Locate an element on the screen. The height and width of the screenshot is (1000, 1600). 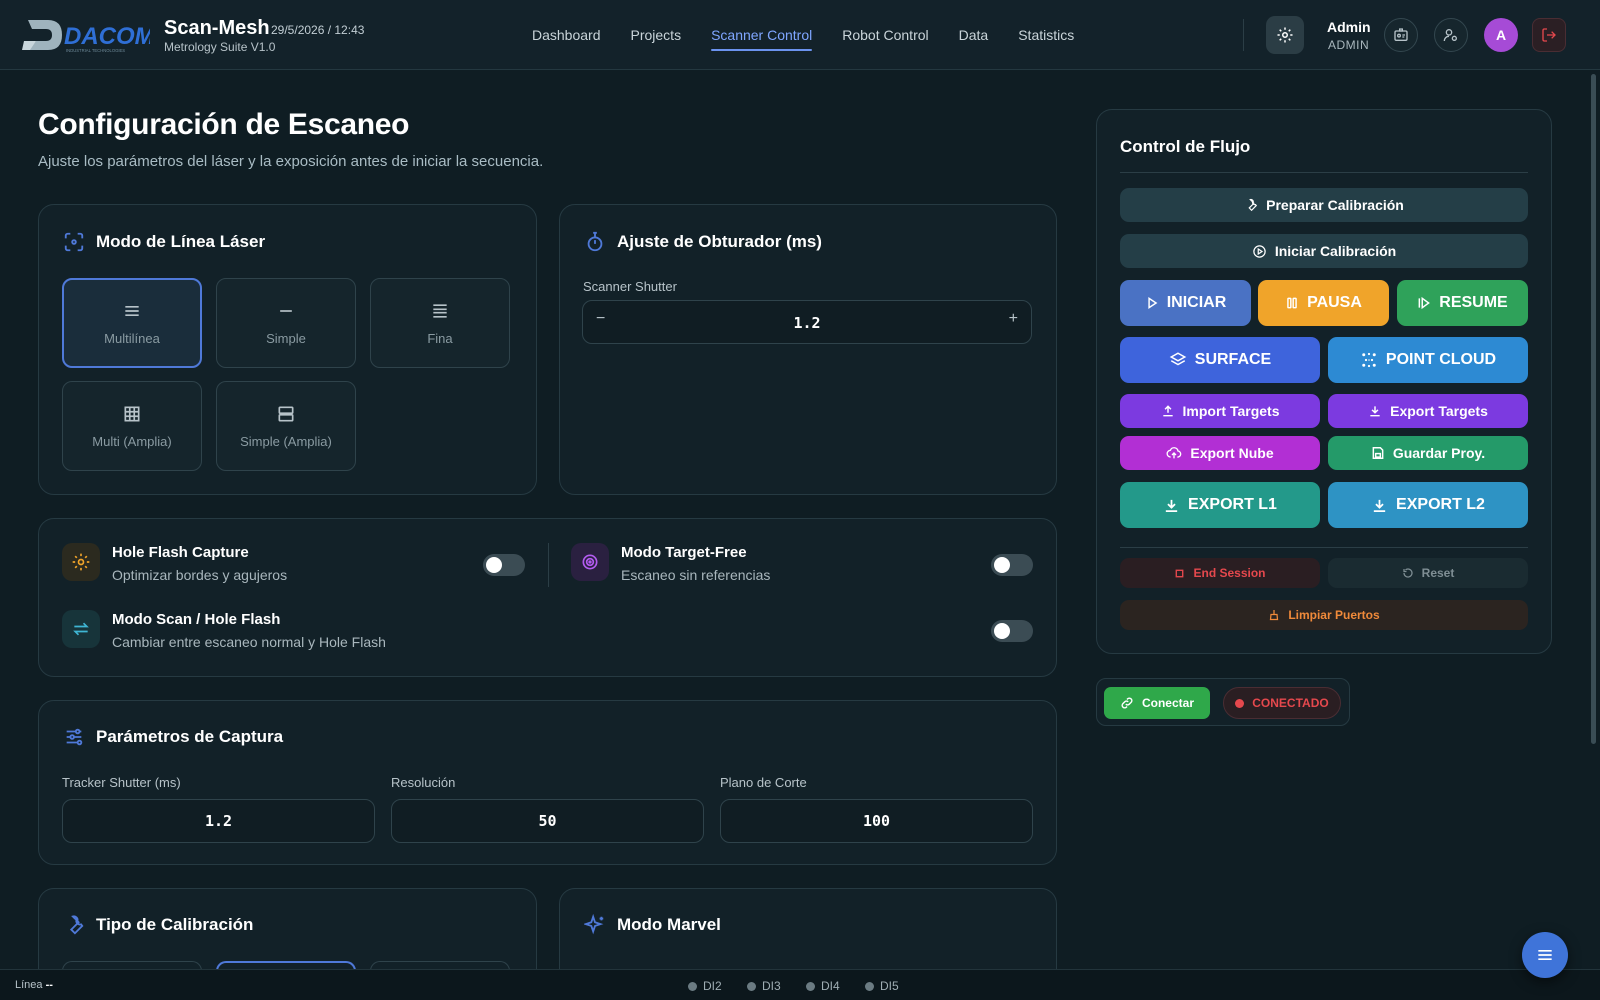
resume-icon is located at coordinates (1424, 303).